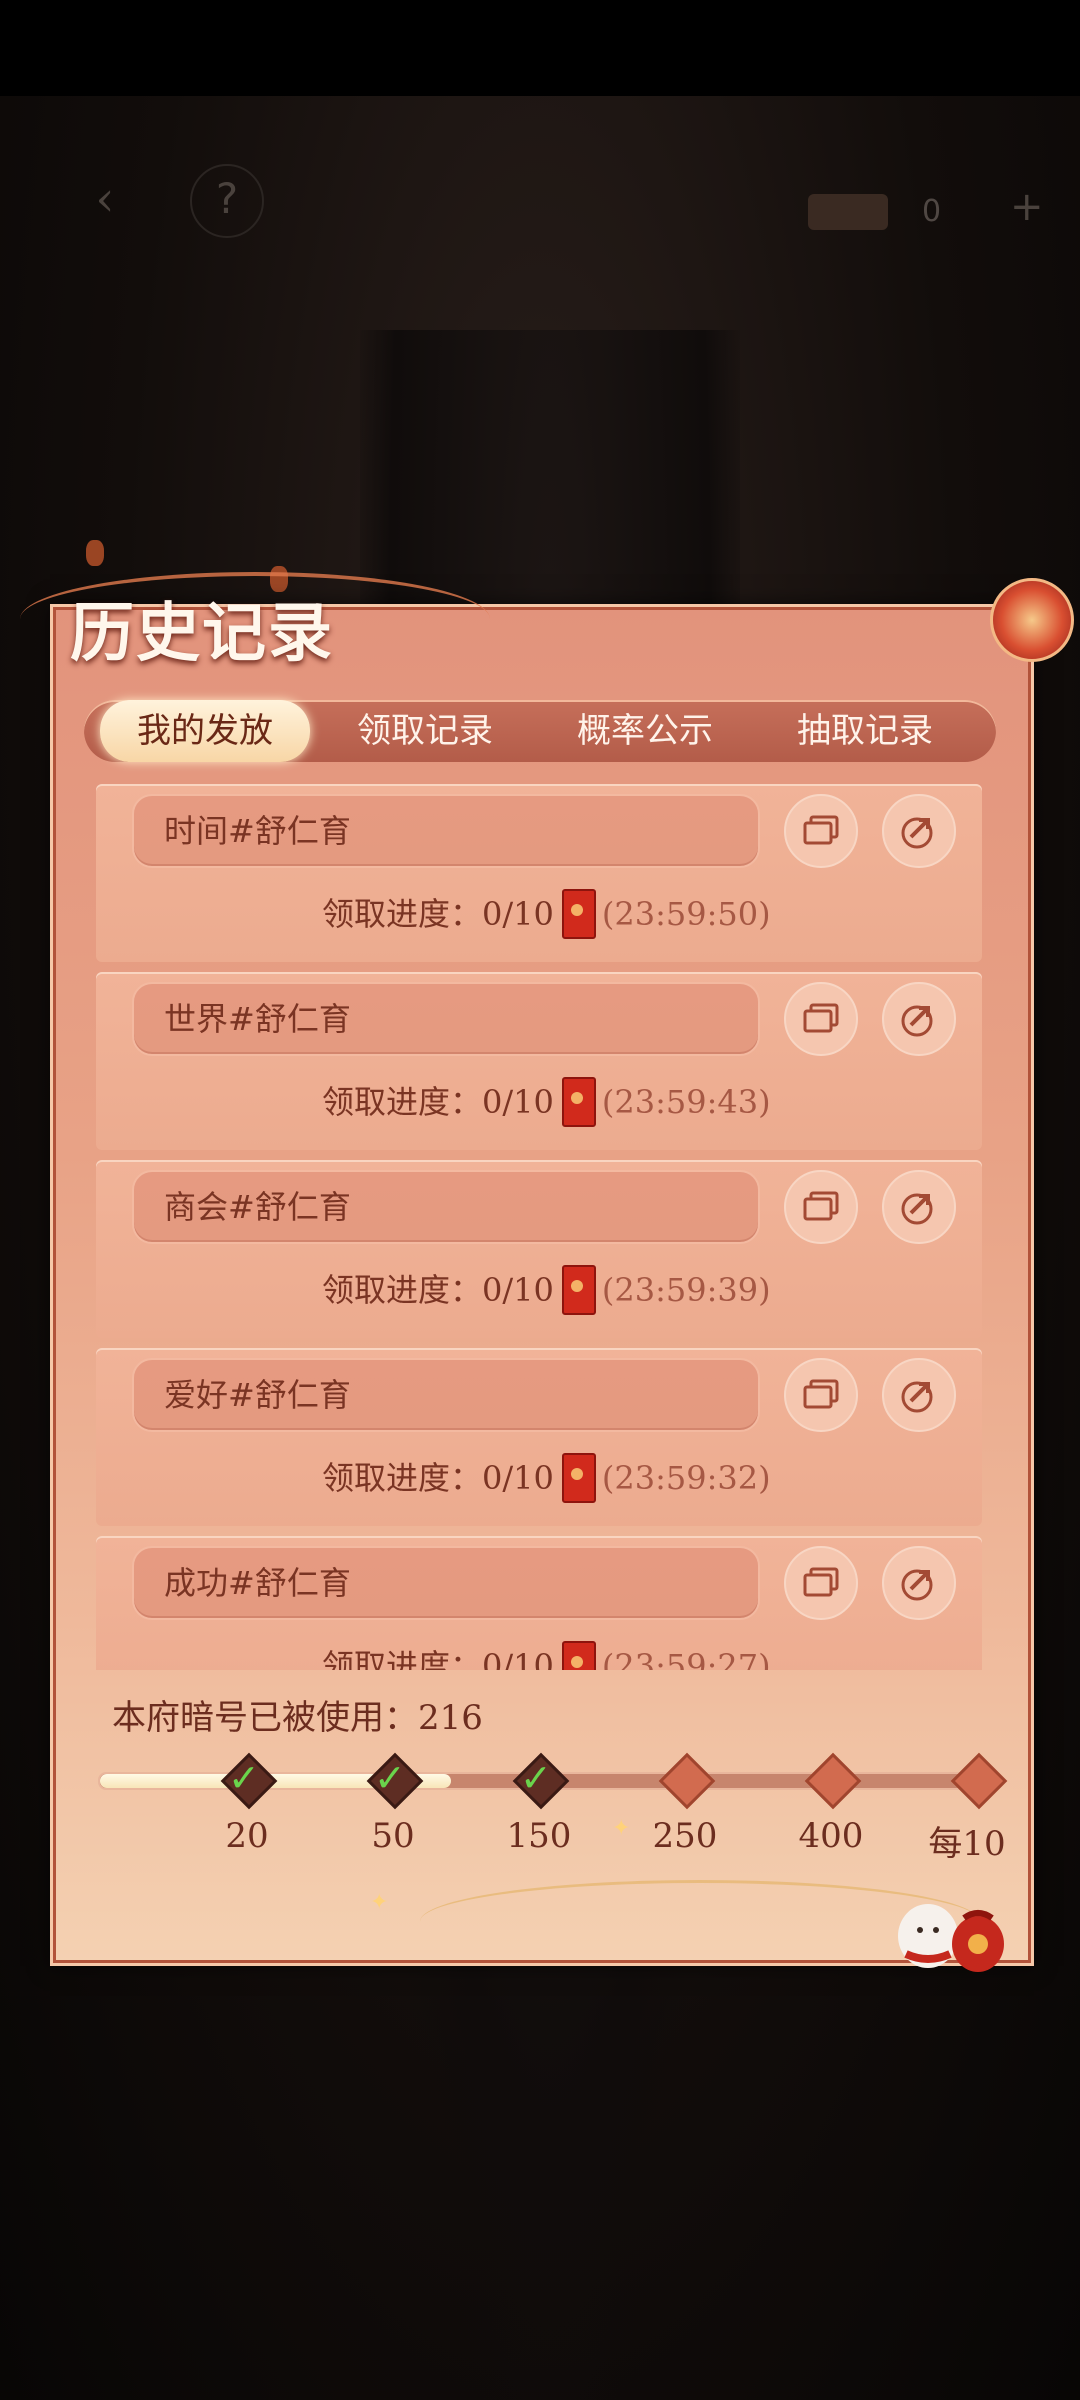 The height and width of the screenshot is (2400, 1080). What do you see at coordinates (540, 48) in the screenshot?
I see `status-bar` at bounding box center [540, 48].